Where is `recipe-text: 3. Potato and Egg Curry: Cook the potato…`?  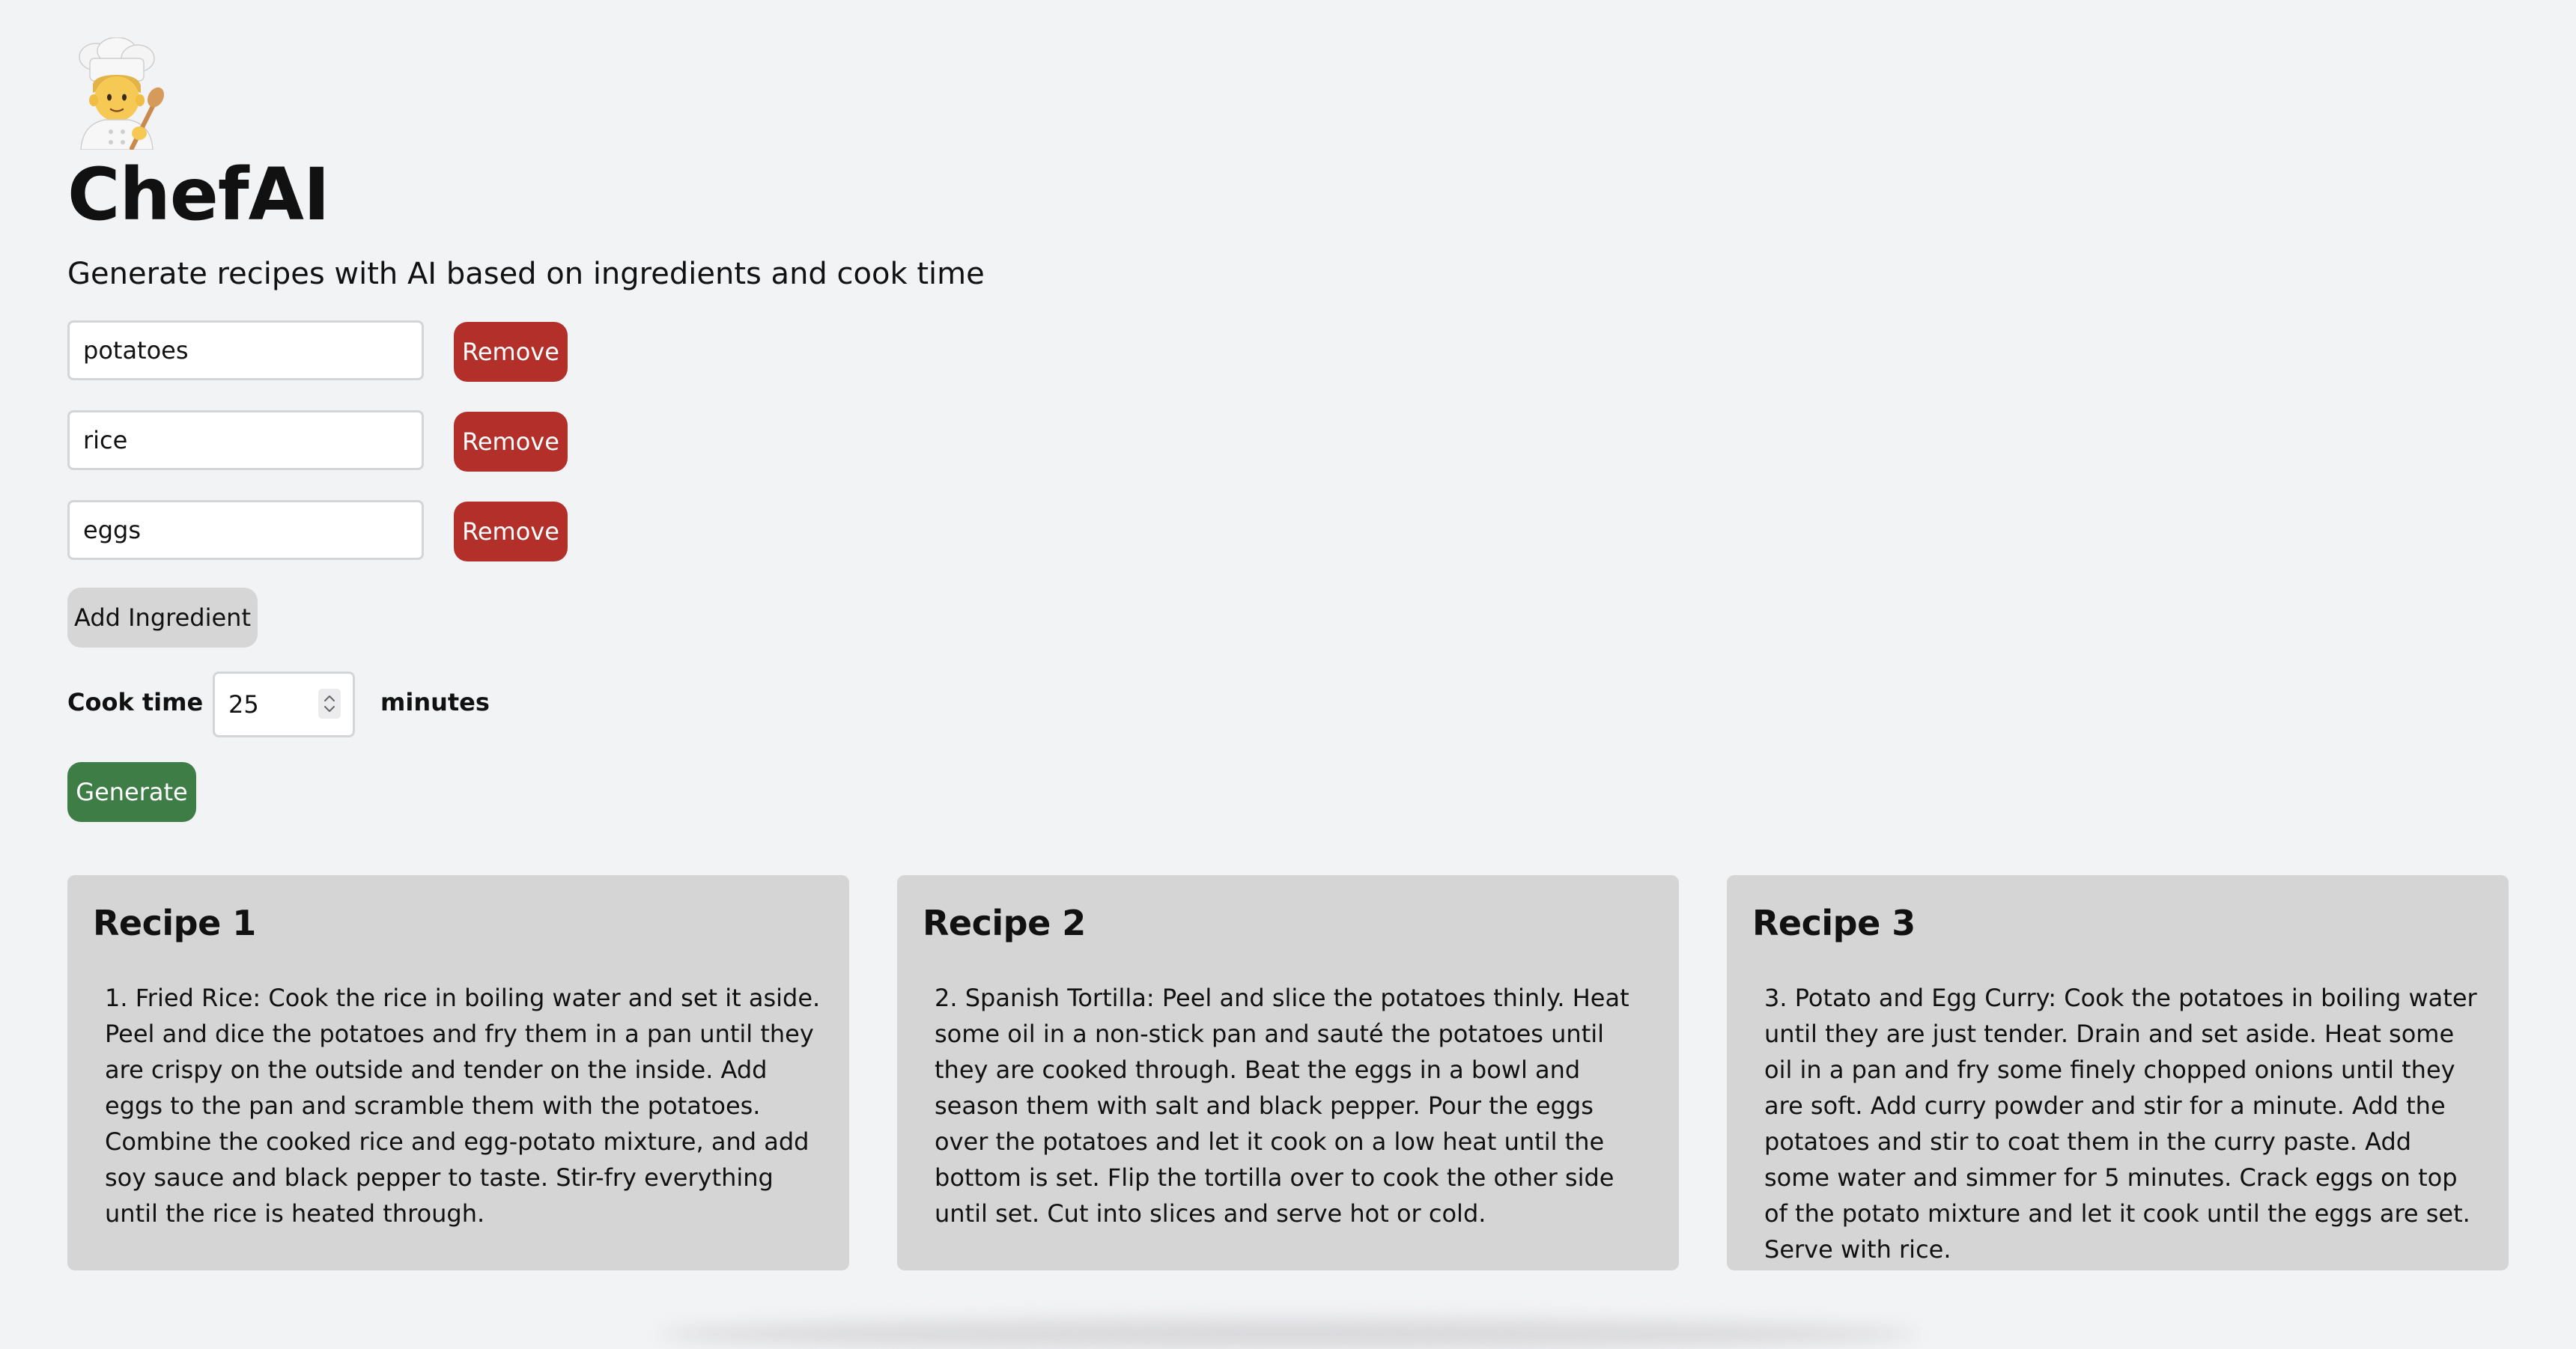 recipe-text: 3. Potato and Egg Curry: Cook the potato… is located at coordinates (2120, 1124).